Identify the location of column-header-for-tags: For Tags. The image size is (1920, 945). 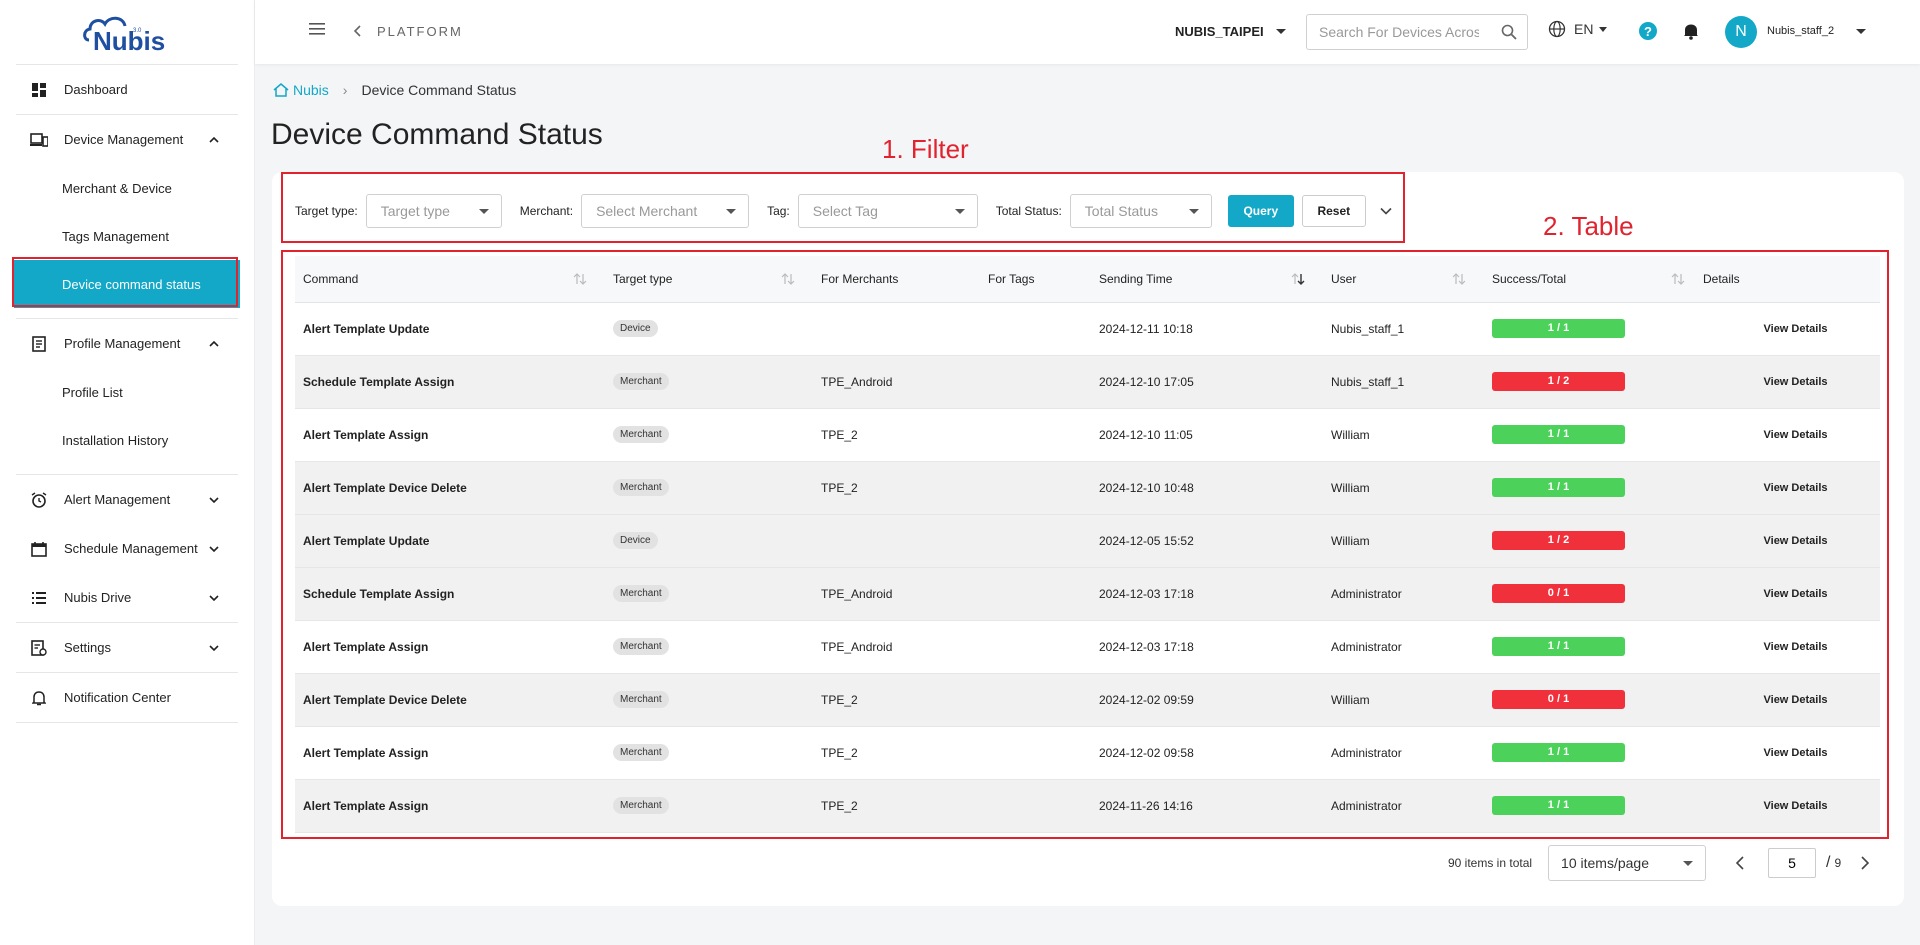
(1035, 279).